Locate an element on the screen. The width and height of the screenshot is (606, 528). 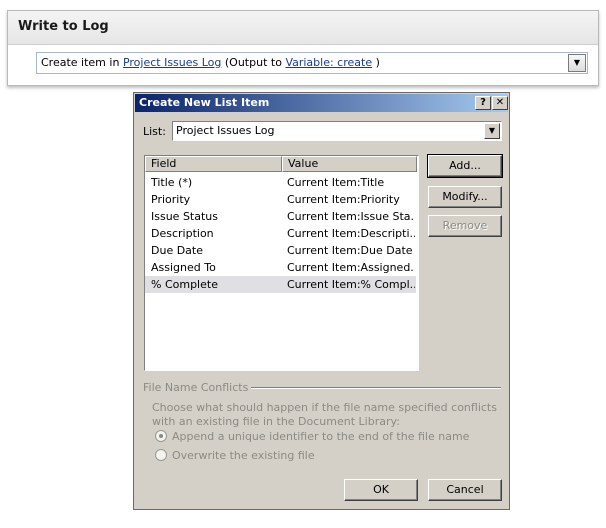
action-title: Write to Log is located at coordinates (63, 26).